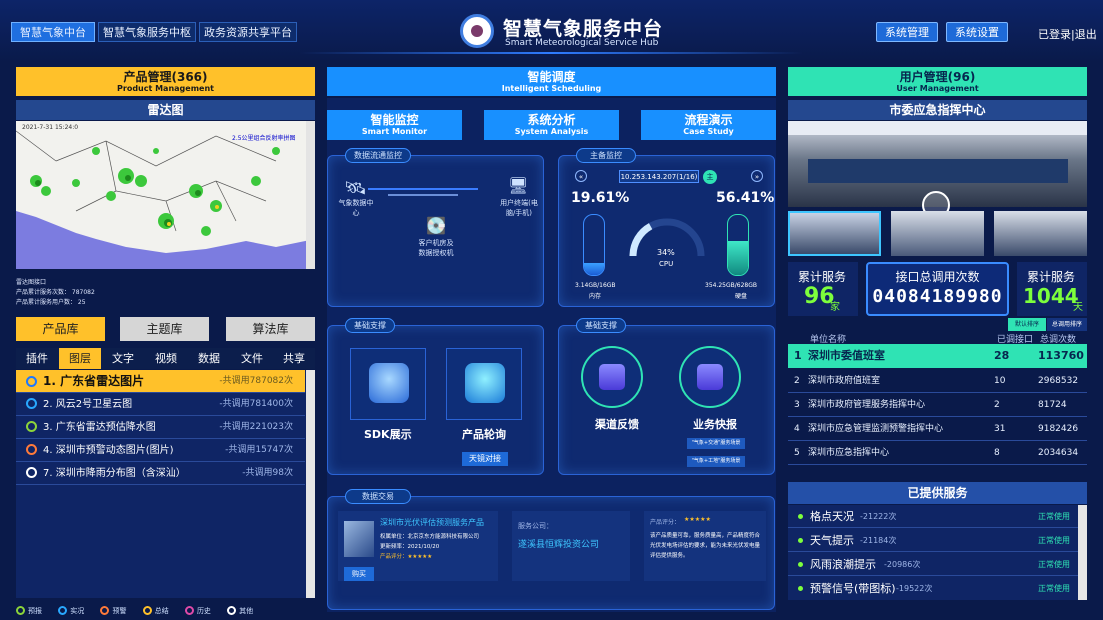 The image size is (1103, 620). I want to click on table-row: 4 深圳市应急管理监测预警指挥中心 31 9182426, so click(937, 429).